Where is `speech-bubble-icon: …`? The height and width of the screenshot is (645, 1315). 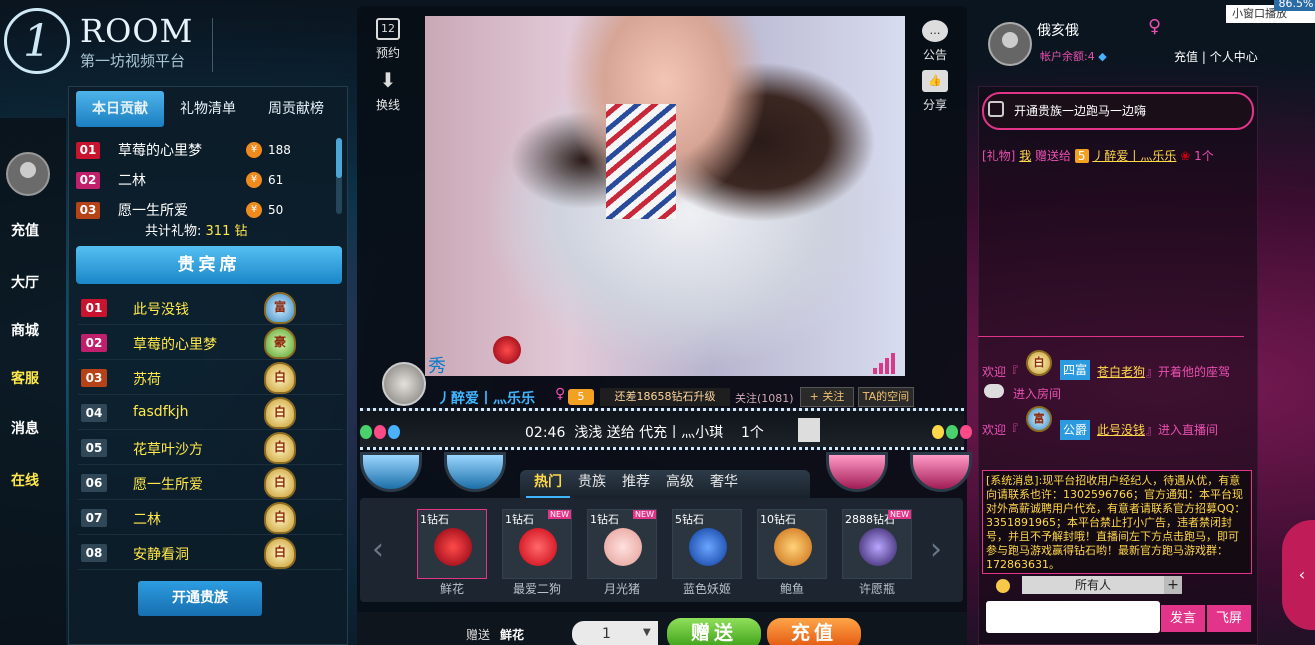
speech-bubble-icon: … is located at coordinates (935, 31).